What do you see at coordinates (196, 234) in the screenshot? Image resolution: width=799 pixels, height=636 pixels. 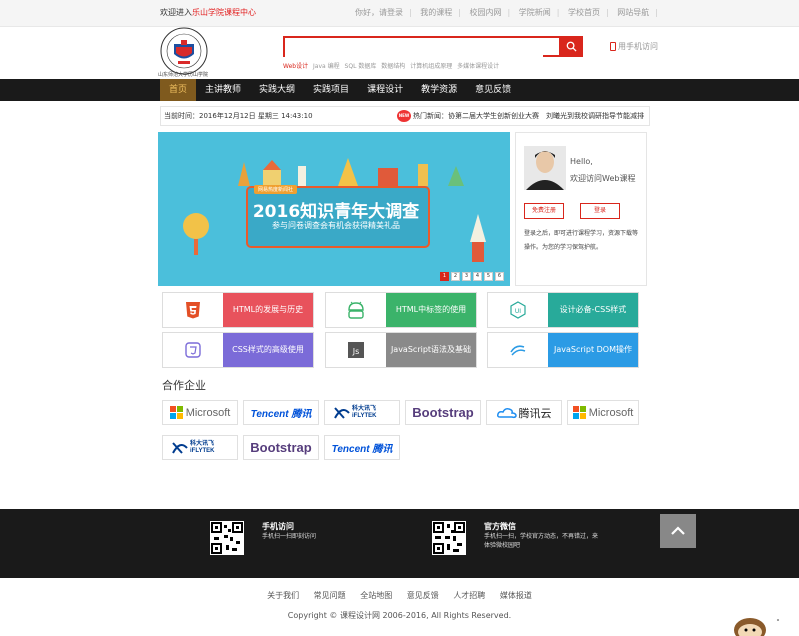 I see `globe-icon` at bounding box center [196, 234].